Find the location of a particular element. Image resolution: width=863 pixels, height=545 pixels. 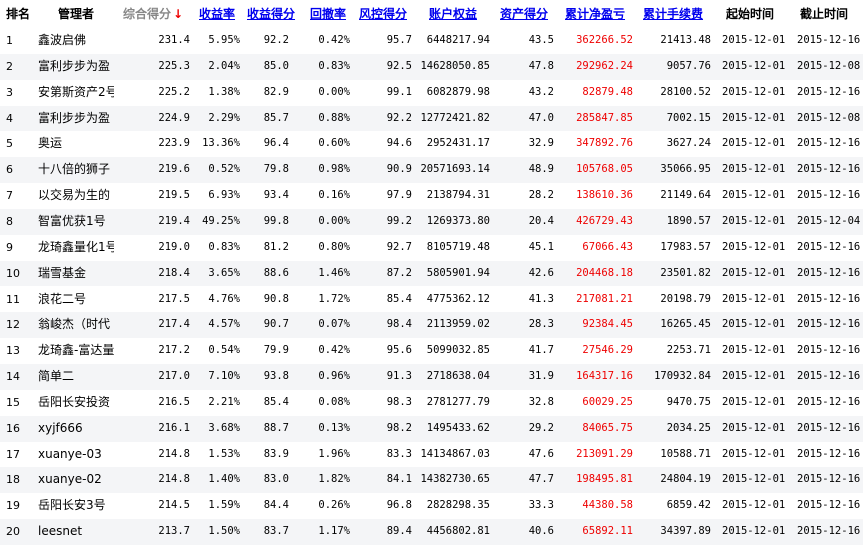

cell-drawdown: 0.80% is located at coordinates (334, 246).